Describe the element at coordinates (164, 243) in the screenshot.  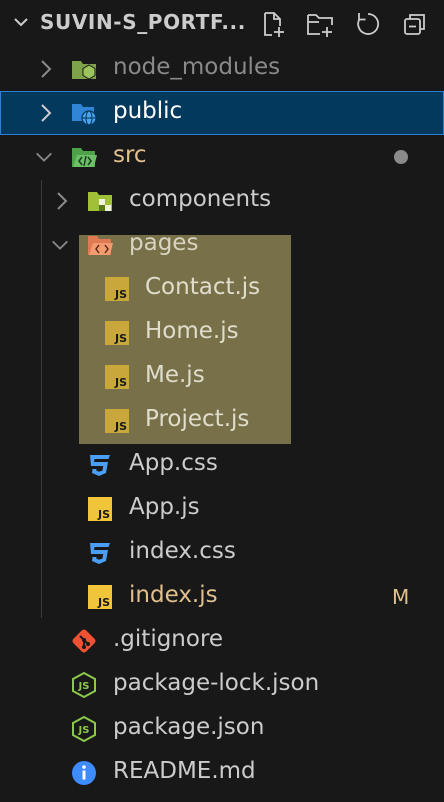
I see `tree-item-label: pages` at that location.